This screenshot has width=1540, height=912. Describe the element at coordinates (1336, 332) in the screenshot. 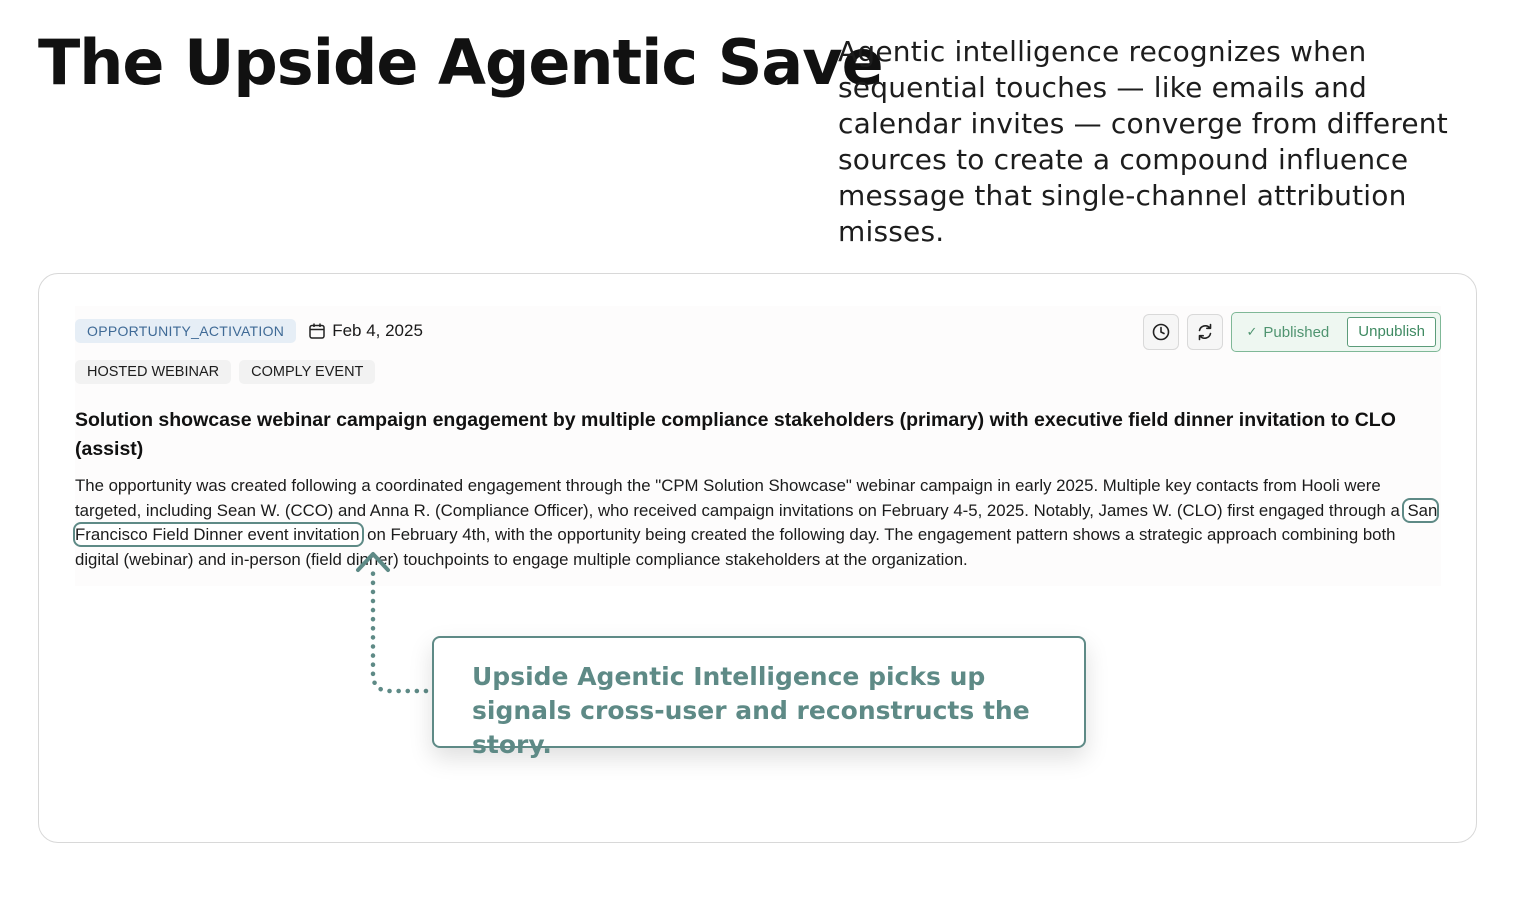

I see `publish-status-group: ✓ Published Unpublish` at that location.